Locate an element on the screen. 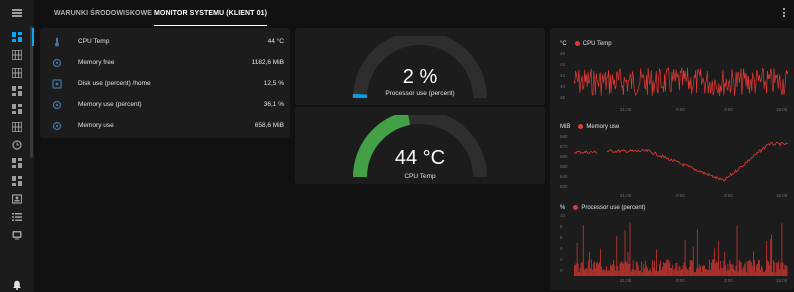 The width and height of the screenshot is (794, 292). graph-unit: MiB is located at coordinates (565, 127).